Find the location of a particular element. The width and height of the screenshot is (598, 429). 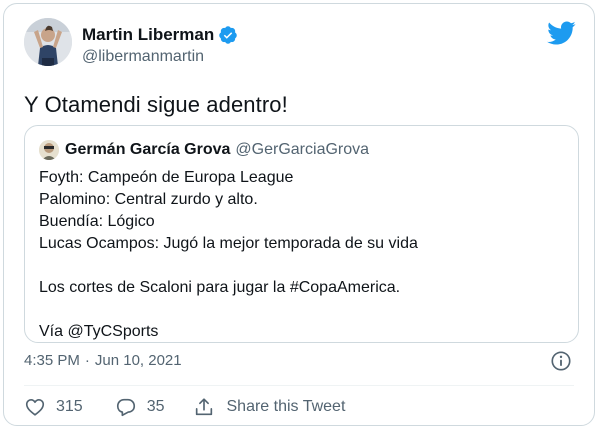

author-info: Martin Liberman @libermanmartin is located at coordinates (160, 45).